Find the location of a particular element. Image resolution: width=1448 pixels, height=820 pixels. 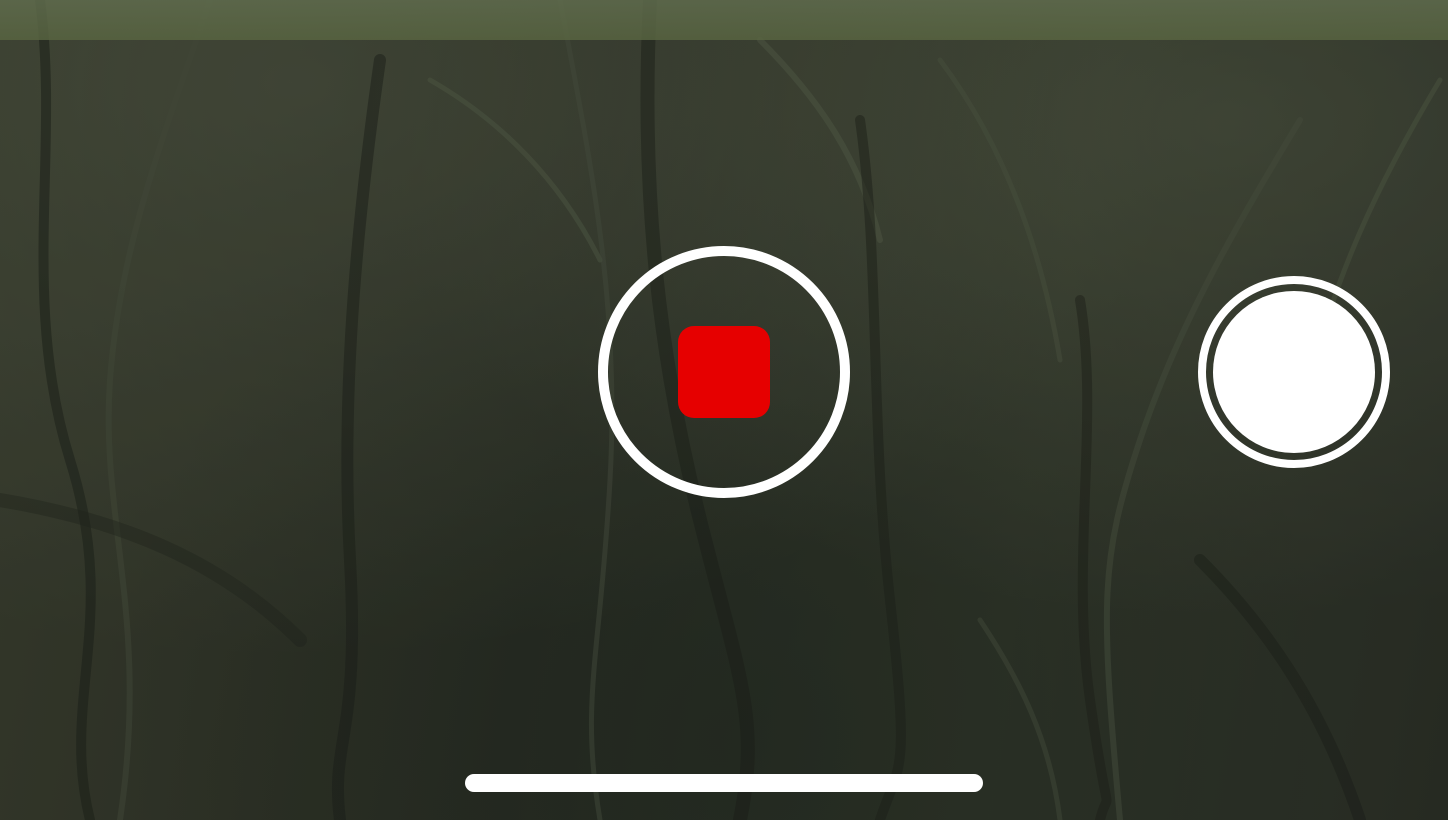

stop-square-icon is located at coordinates (724, 372).